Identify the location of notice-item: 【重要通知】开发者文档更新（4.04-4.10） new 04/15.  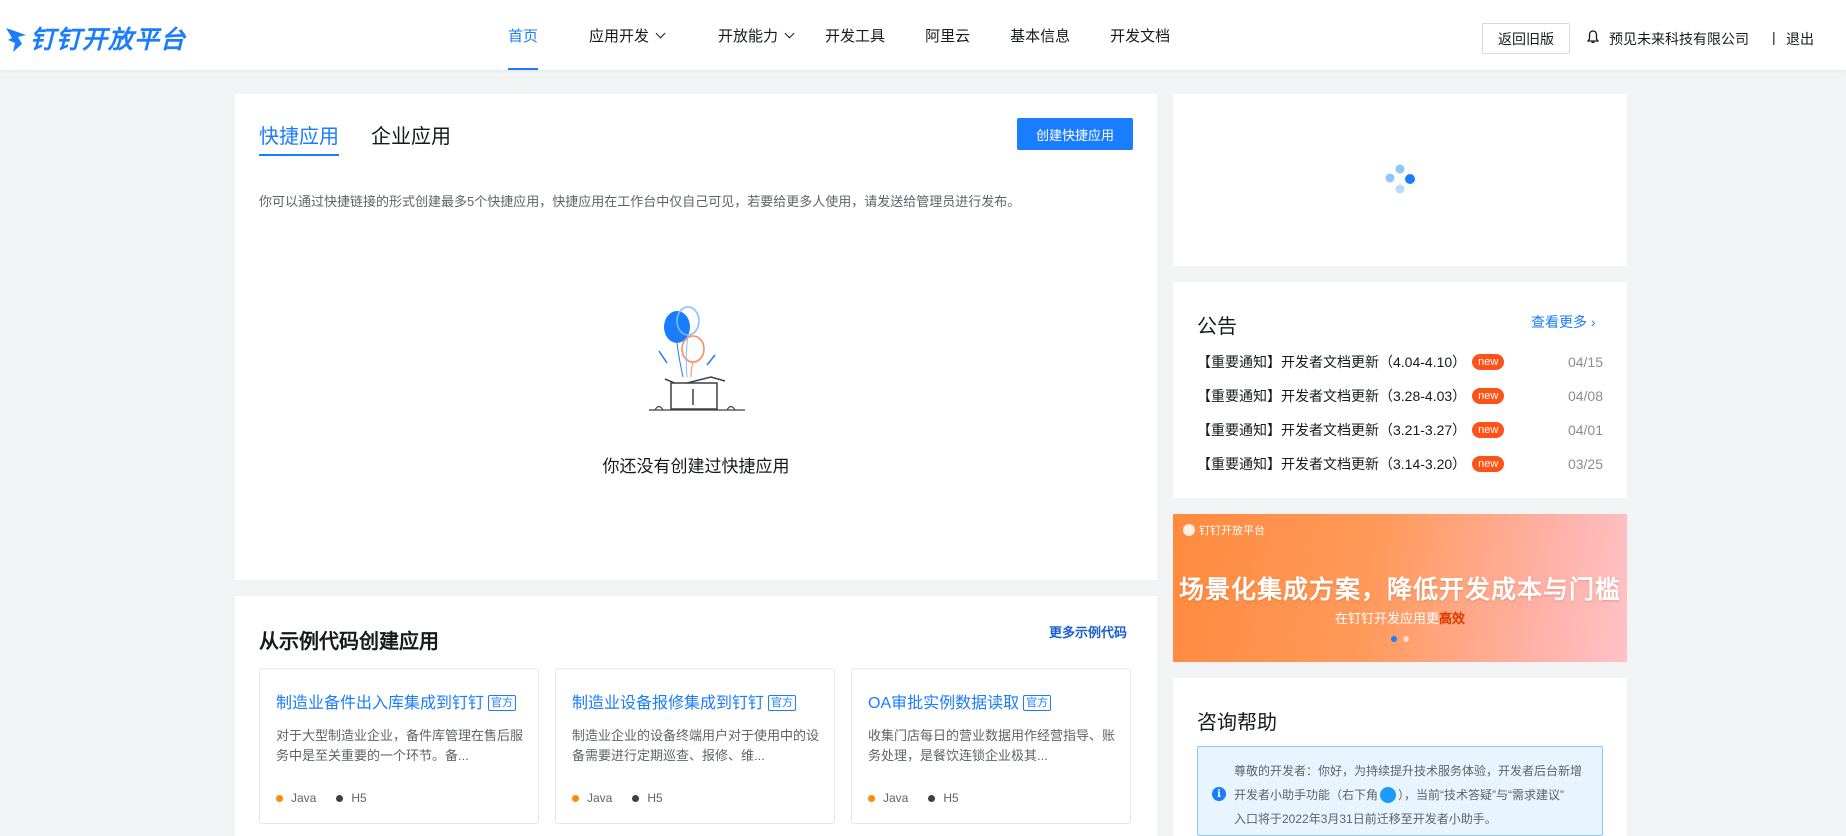
(1400, 362).